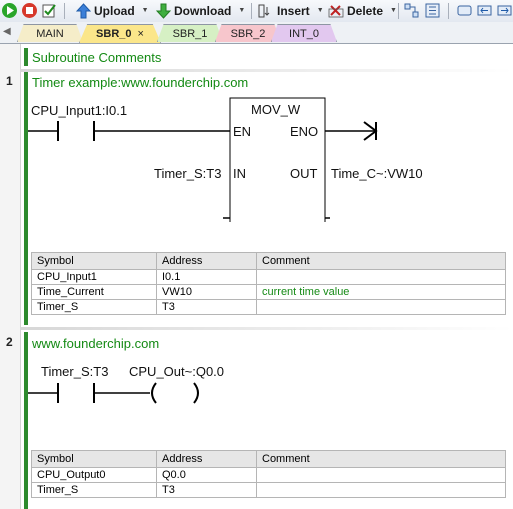 The height and width of the screenshot is (509, 513). What do you see at coordinates (94, 277) in the screenshot?
I see `symbol-cell: CPU_Input1` at bounding box center [94, 277].